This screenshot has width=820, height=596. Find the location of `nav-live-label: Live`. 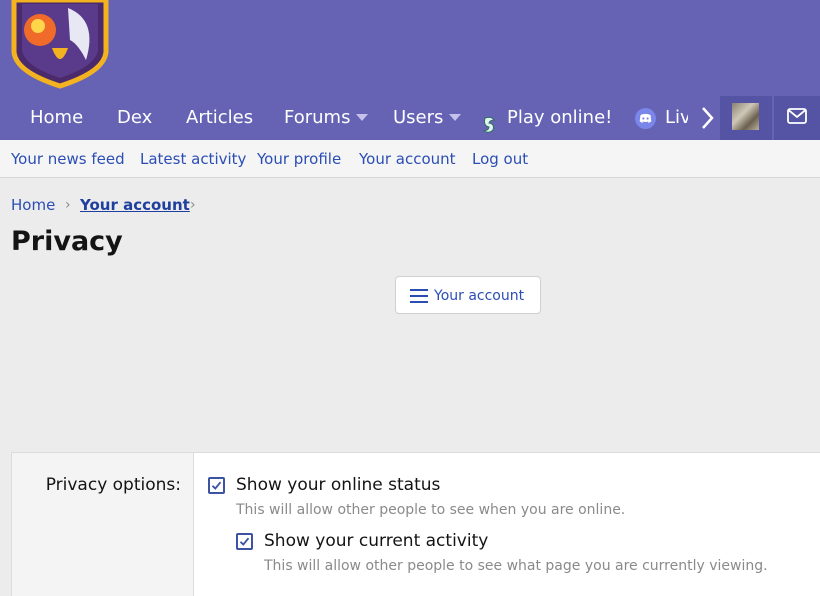

nav-live-label: Live is located at coordinates (676, 117).